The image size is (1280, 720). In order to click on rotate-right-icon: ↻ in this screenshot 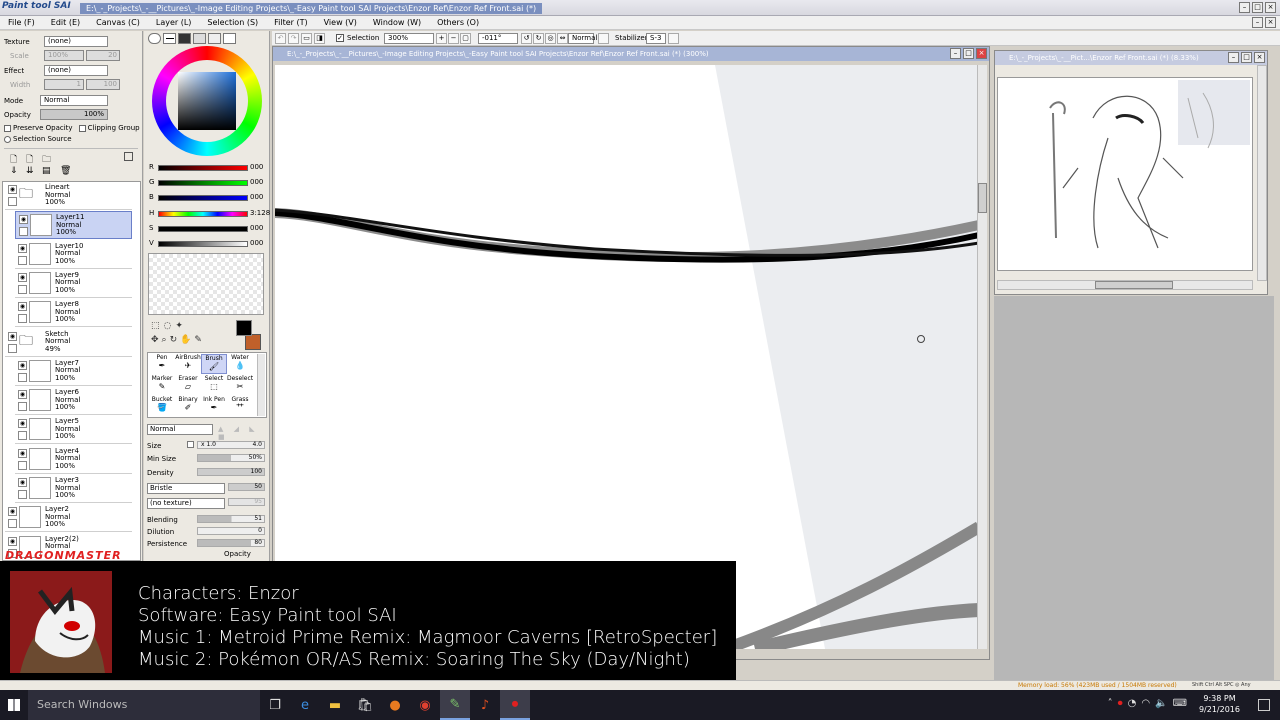, I will do `click(538, 38)`.